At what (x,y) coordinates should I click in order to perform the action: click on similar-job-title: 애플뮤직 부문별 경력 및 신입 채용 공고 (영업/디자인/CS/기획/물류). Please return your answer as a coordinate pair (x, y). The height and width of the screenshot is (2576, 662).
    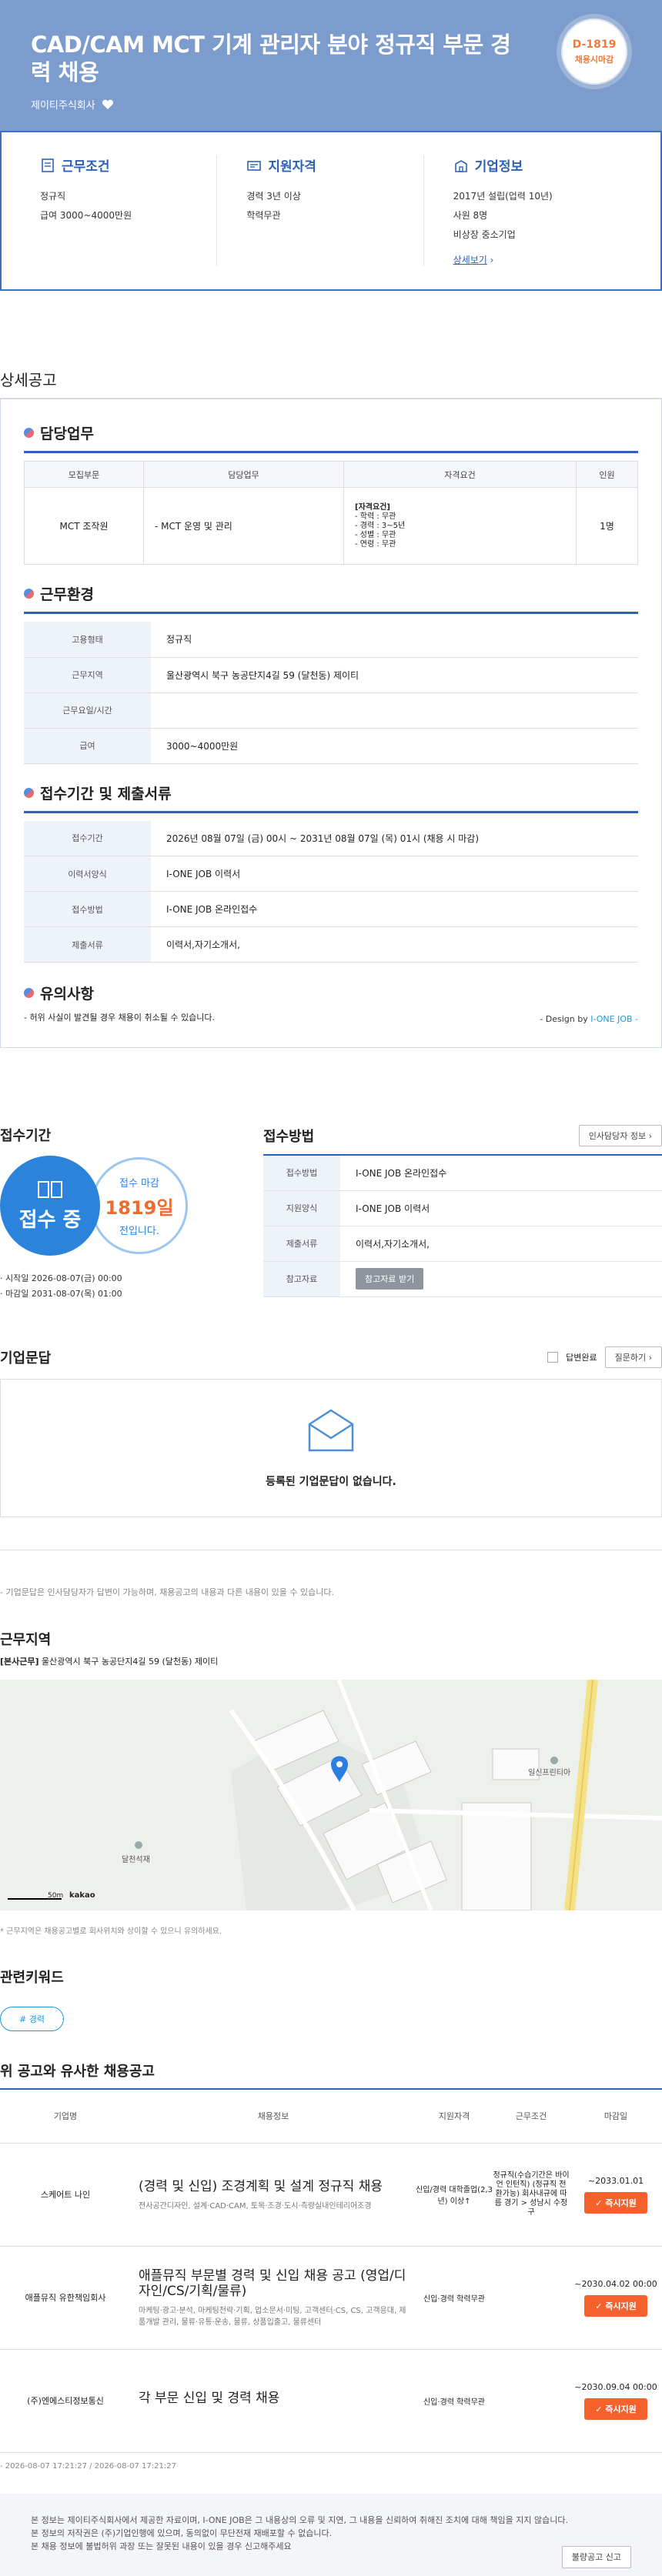
    Looking at the image, I should click on (273, 2284).